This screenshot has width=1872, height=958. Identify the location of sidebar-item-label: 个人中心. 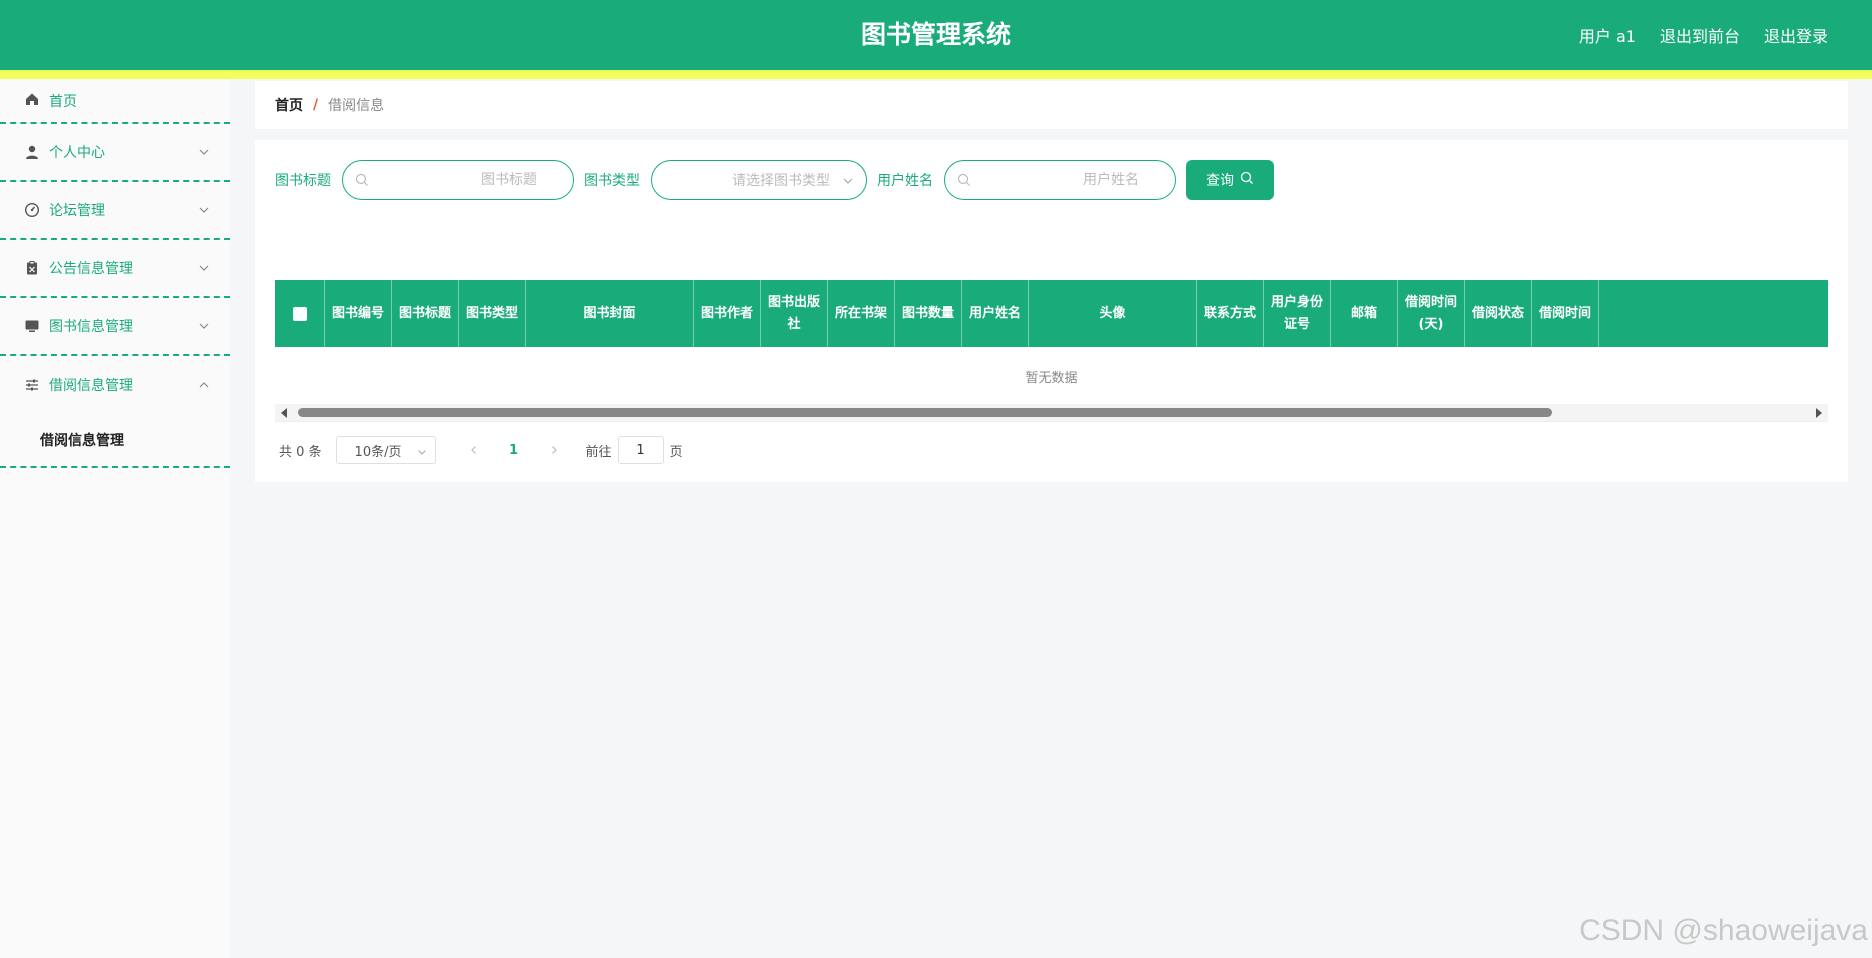
(77, 153).